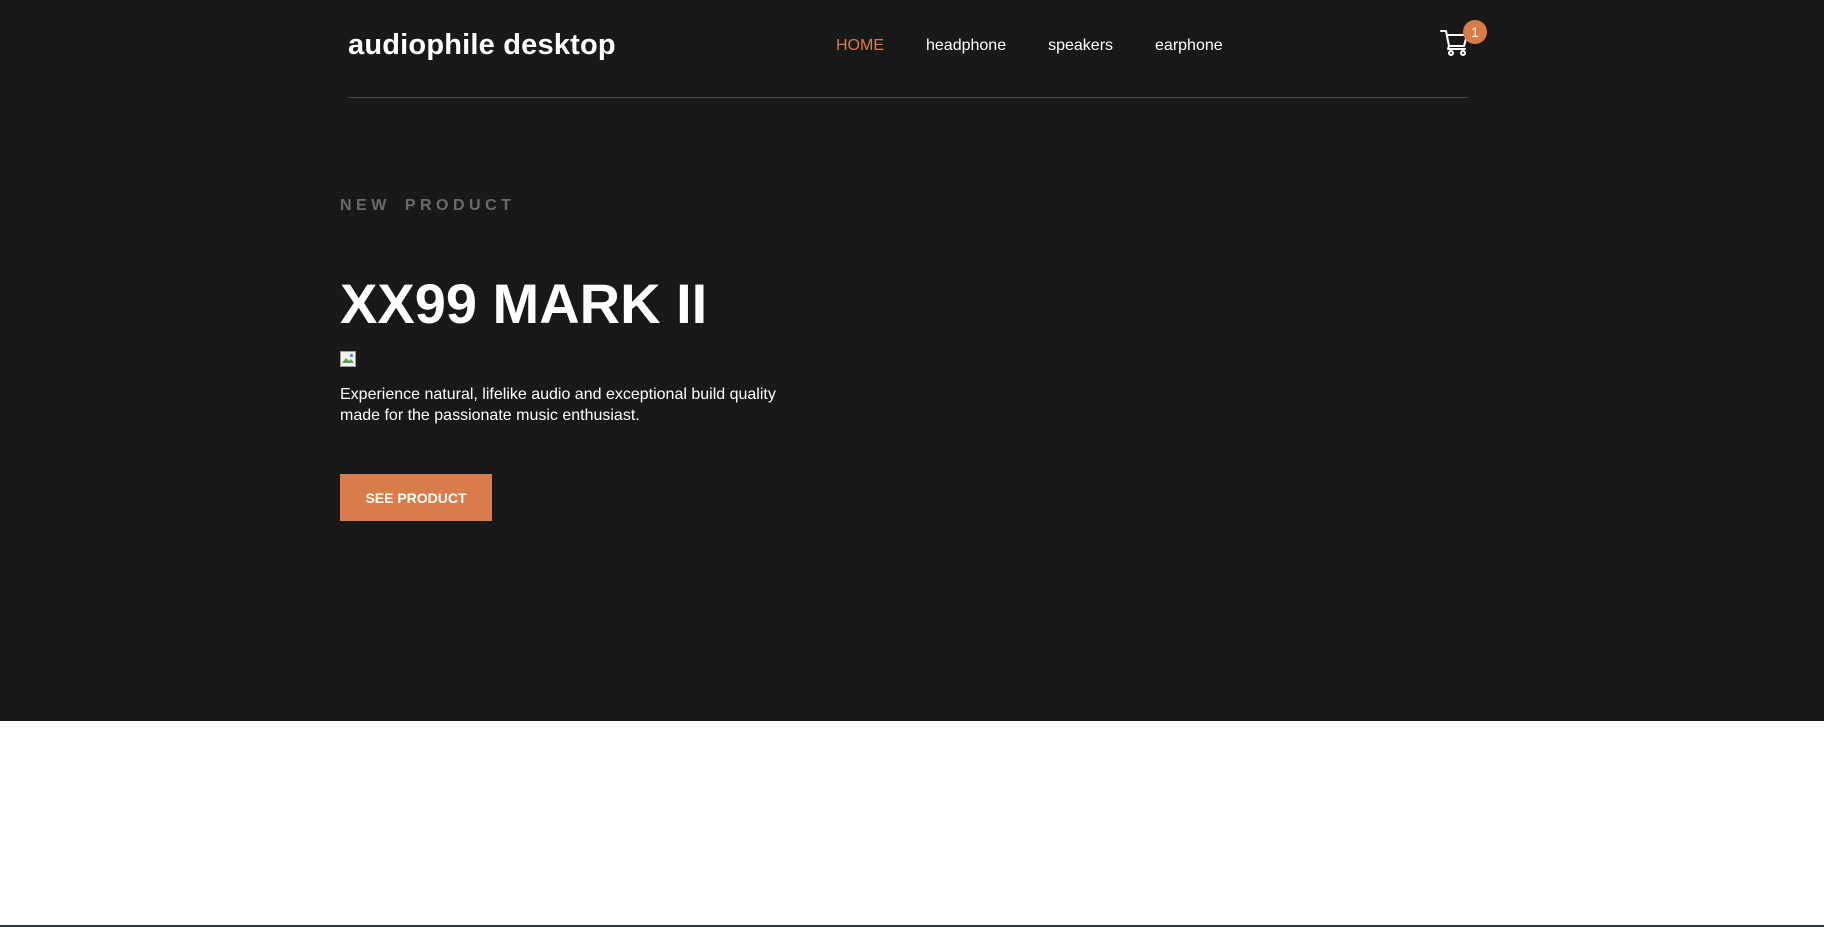 Image resolution: width=1824 pixels, height=927 pixels. I want to click on hero-eyebrow: NEW PRODUCT, so click(427, 206).